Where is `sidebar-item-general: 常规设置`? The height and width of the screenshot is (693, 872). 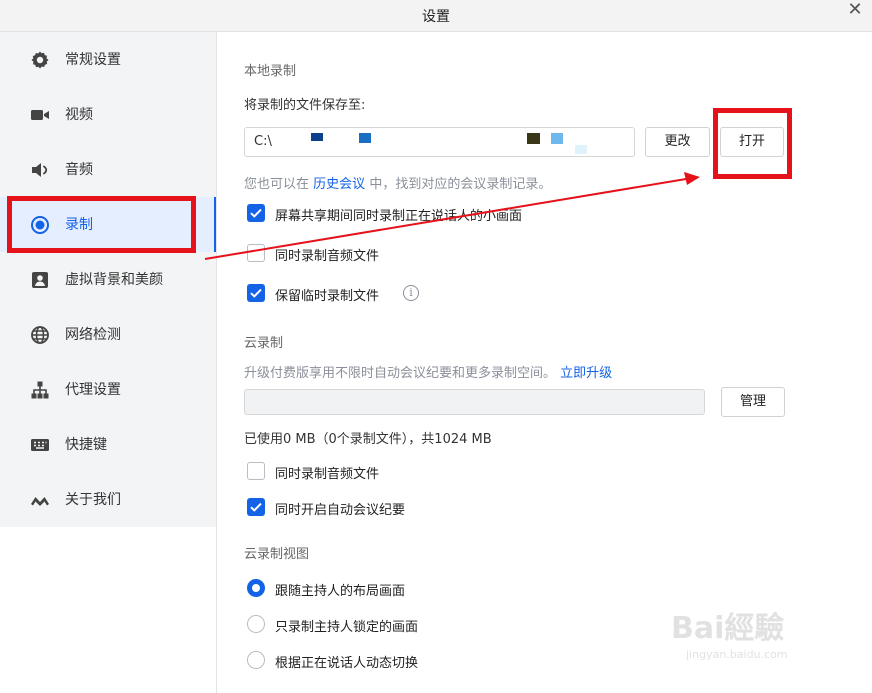 sidebar-item-general: 常规设置 is located at coordinates (108, 59).